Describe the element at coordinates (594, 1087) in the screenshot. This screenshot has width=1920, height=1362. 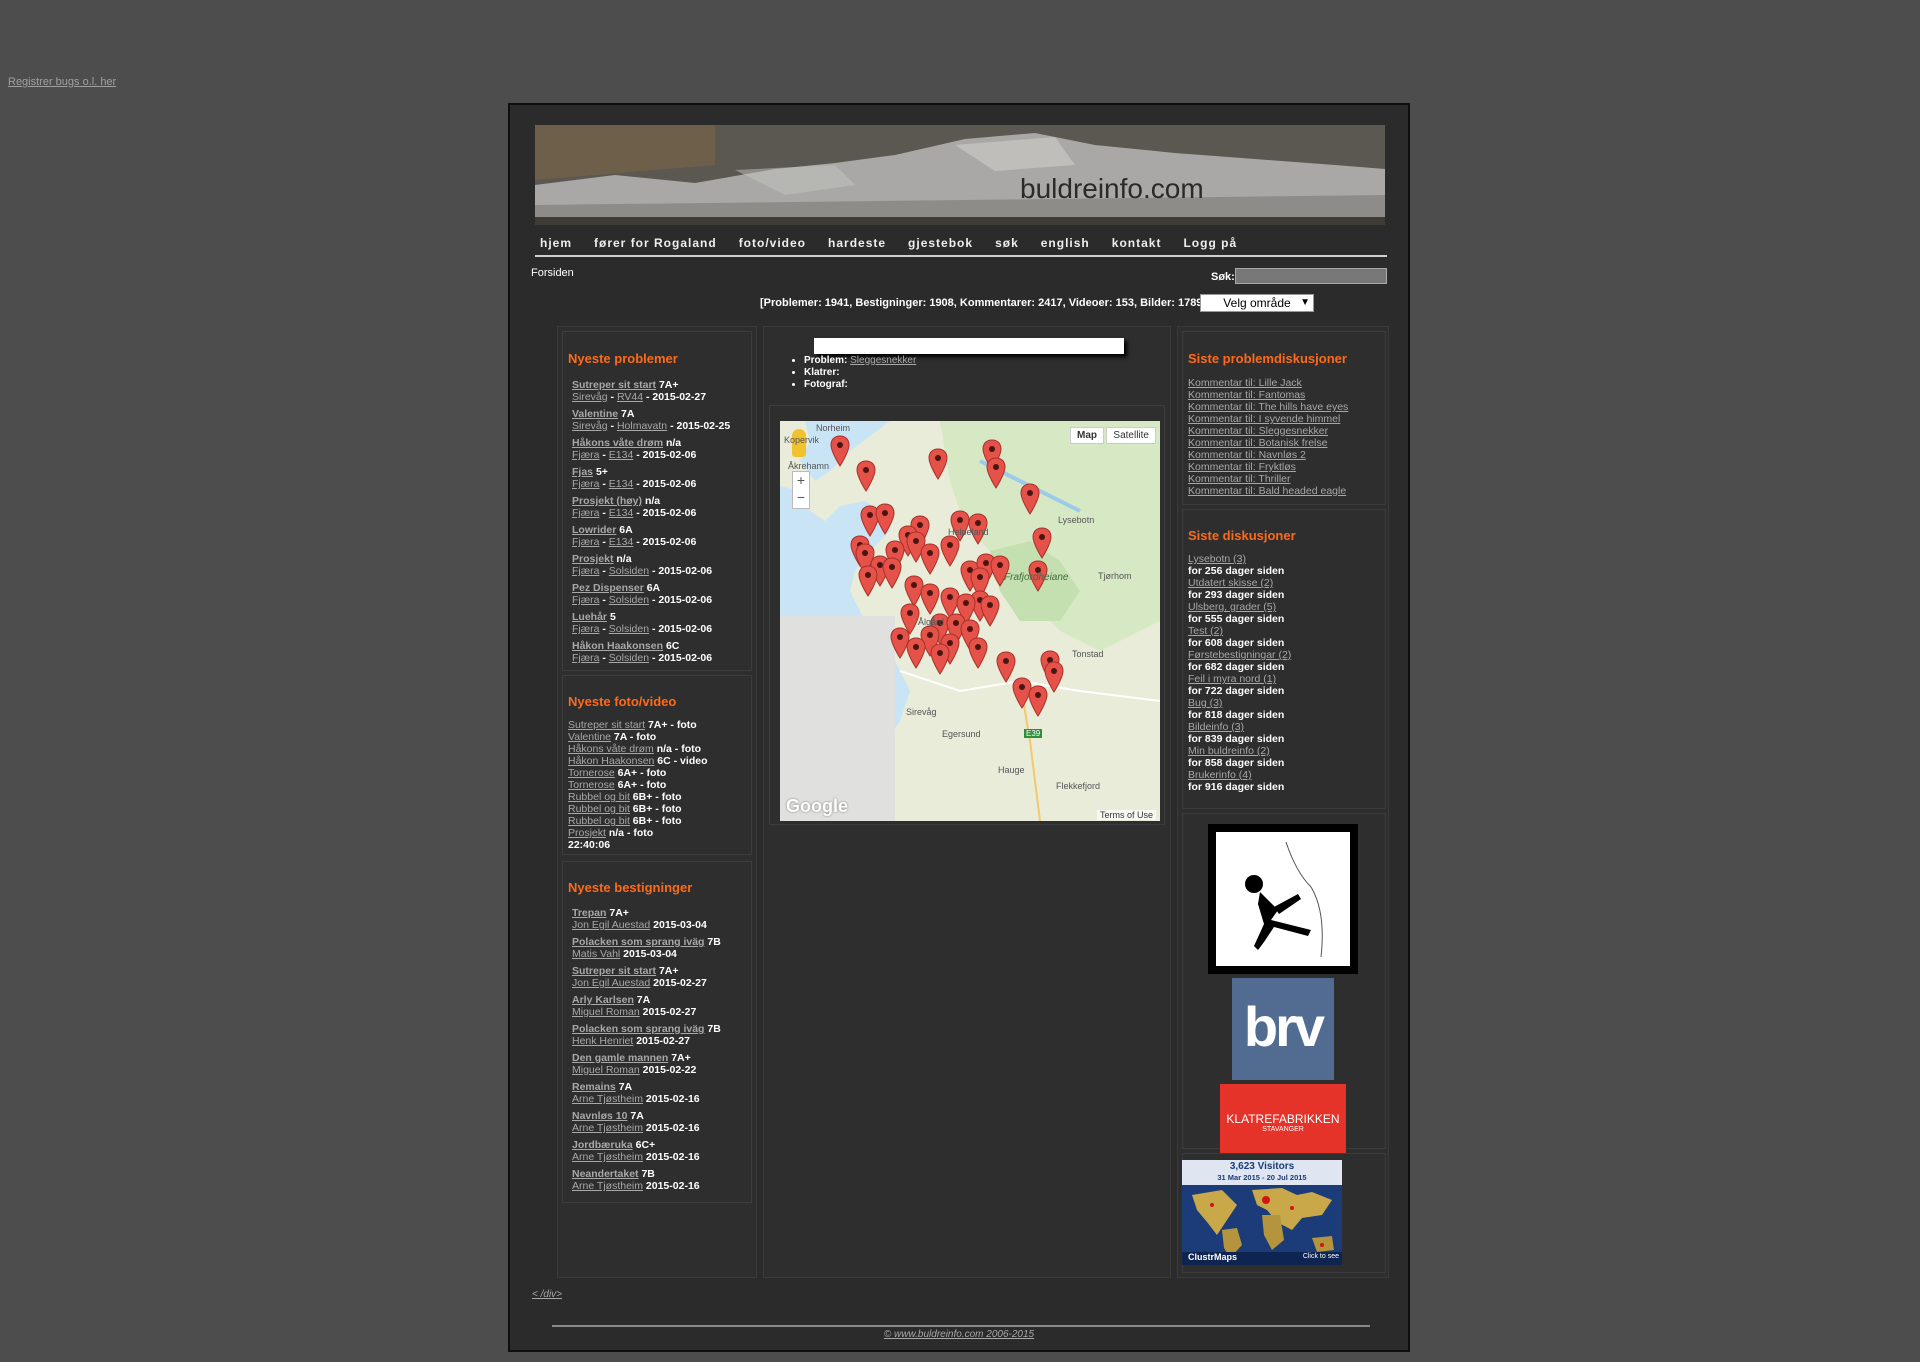
I see `ascent-problem-link: Remains` at that location.